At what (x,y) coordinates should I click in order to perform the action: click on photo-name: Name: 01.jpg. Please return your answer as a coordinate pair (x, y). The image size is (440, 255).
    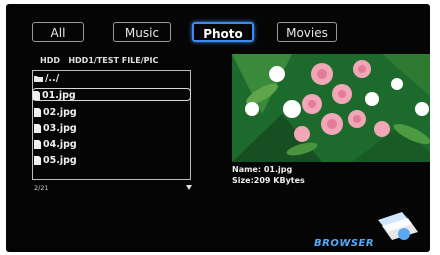
    Looking at the image, I should click on (262, 169).